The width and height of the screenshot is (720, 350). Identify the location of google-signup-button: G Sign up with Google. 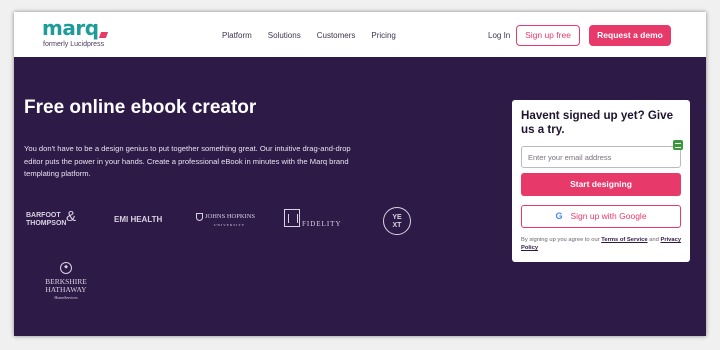
(601, 216).